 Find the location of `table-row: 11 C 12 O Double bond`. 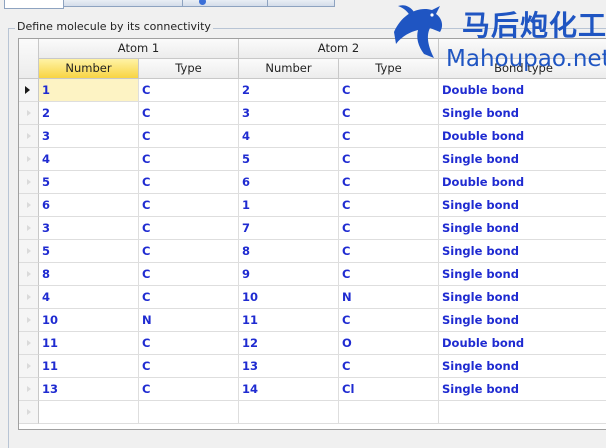

table-row: 11 C 12 O Double bond is located at coordinates (312, 343).